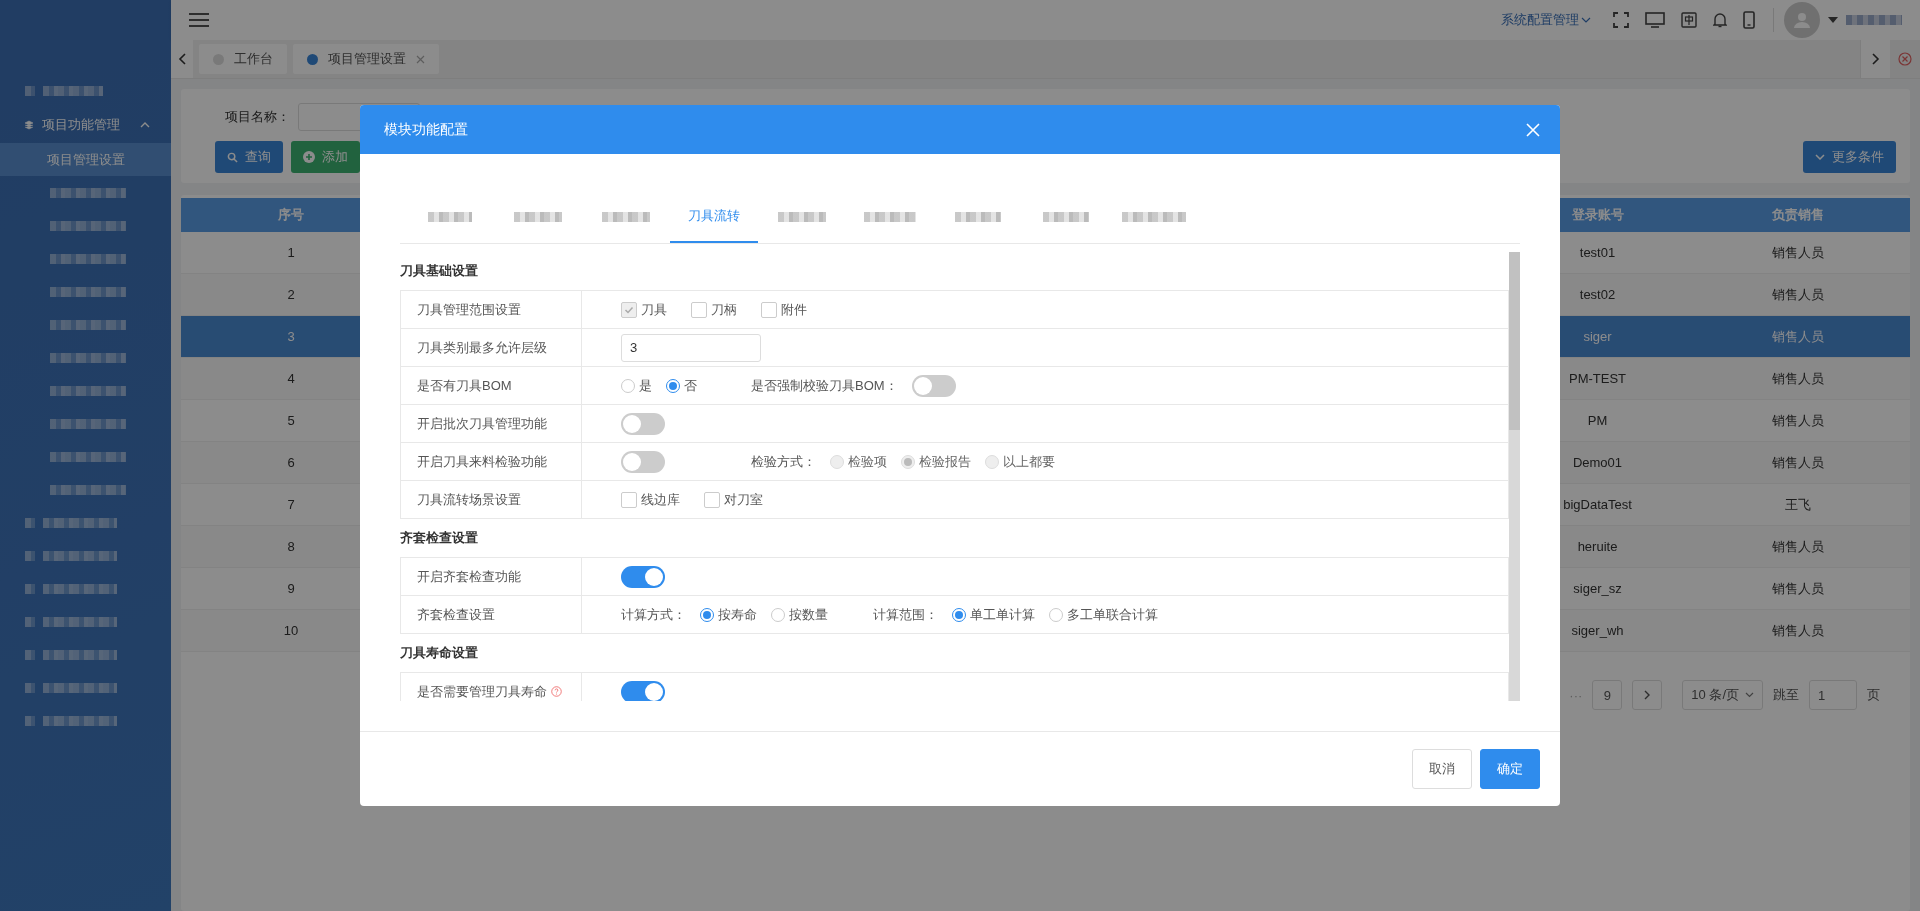 The image size is (1920, 911). I want to click on fullscreen-icon, so click(1621, 20).